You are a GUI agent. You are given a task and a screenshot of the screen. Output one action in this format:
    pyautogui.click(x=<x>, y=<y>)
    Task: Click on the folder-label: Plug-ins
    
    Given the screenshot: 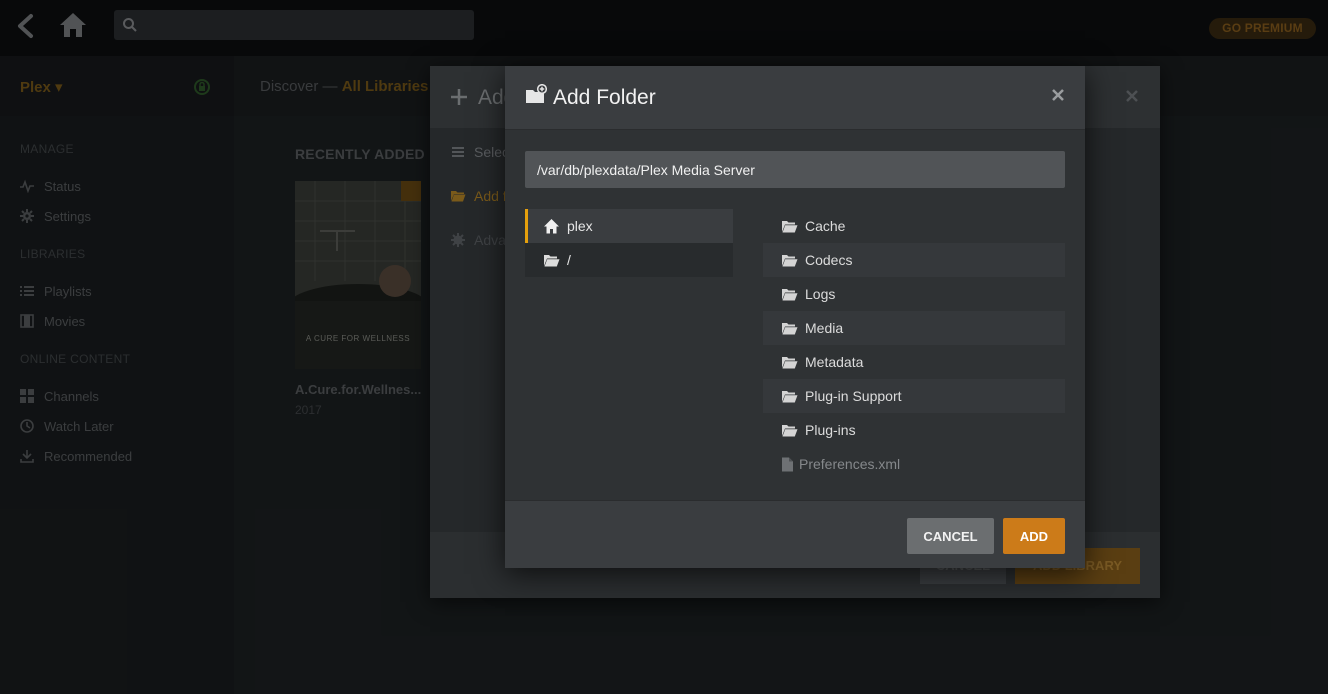 What is the action you would take?
    pyautogui.click(x=830, y=430)
    